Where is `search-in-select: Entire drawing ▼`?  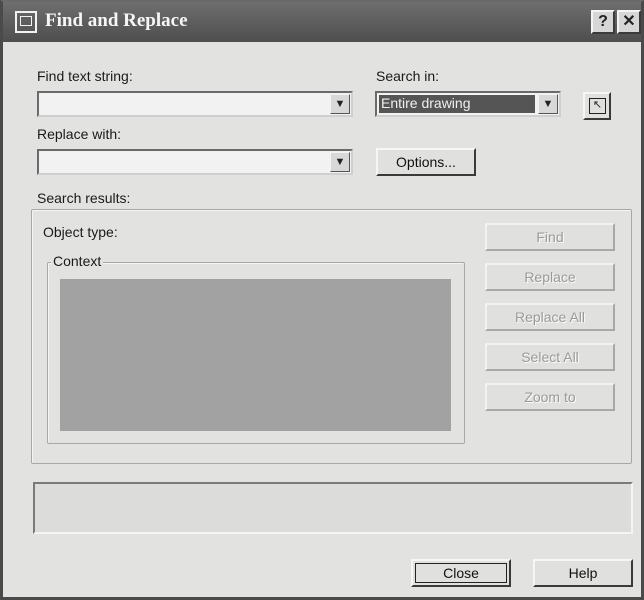
search-in-select: Entire drawing ▼ is located at coordinates (468, 104).